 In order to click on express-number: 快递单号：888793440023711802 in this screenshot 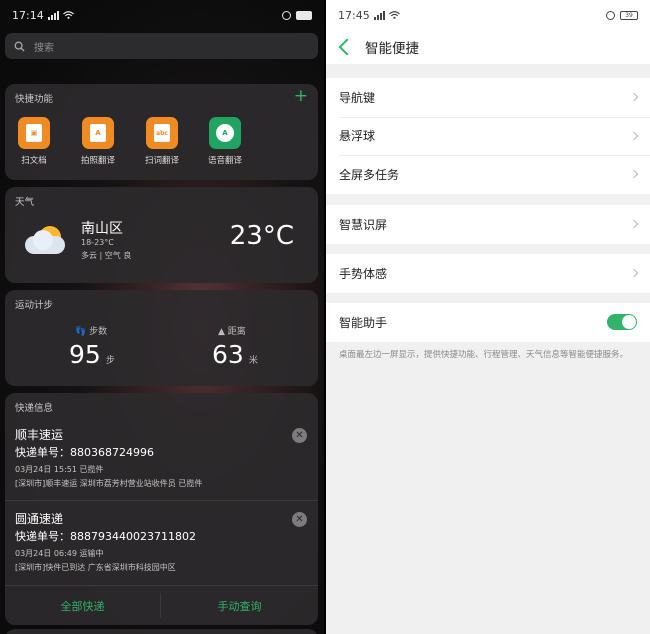, I will do `click(105, 536)`.